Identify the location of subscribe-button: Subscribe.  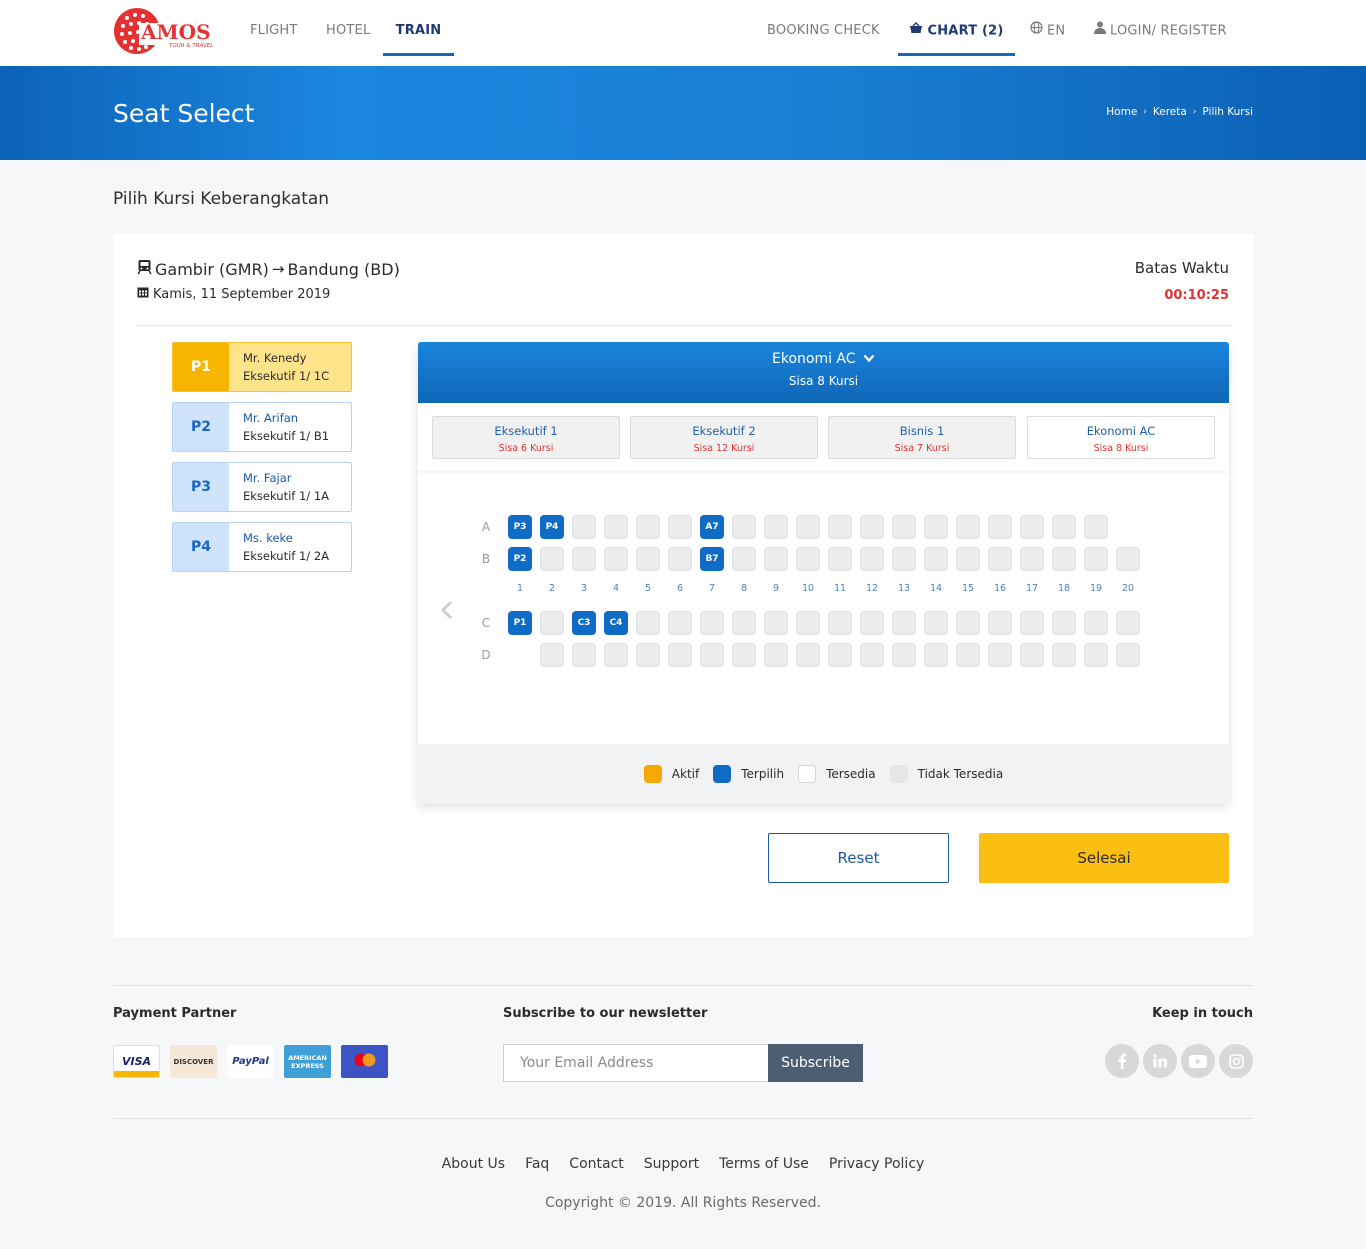
(815, 1063).